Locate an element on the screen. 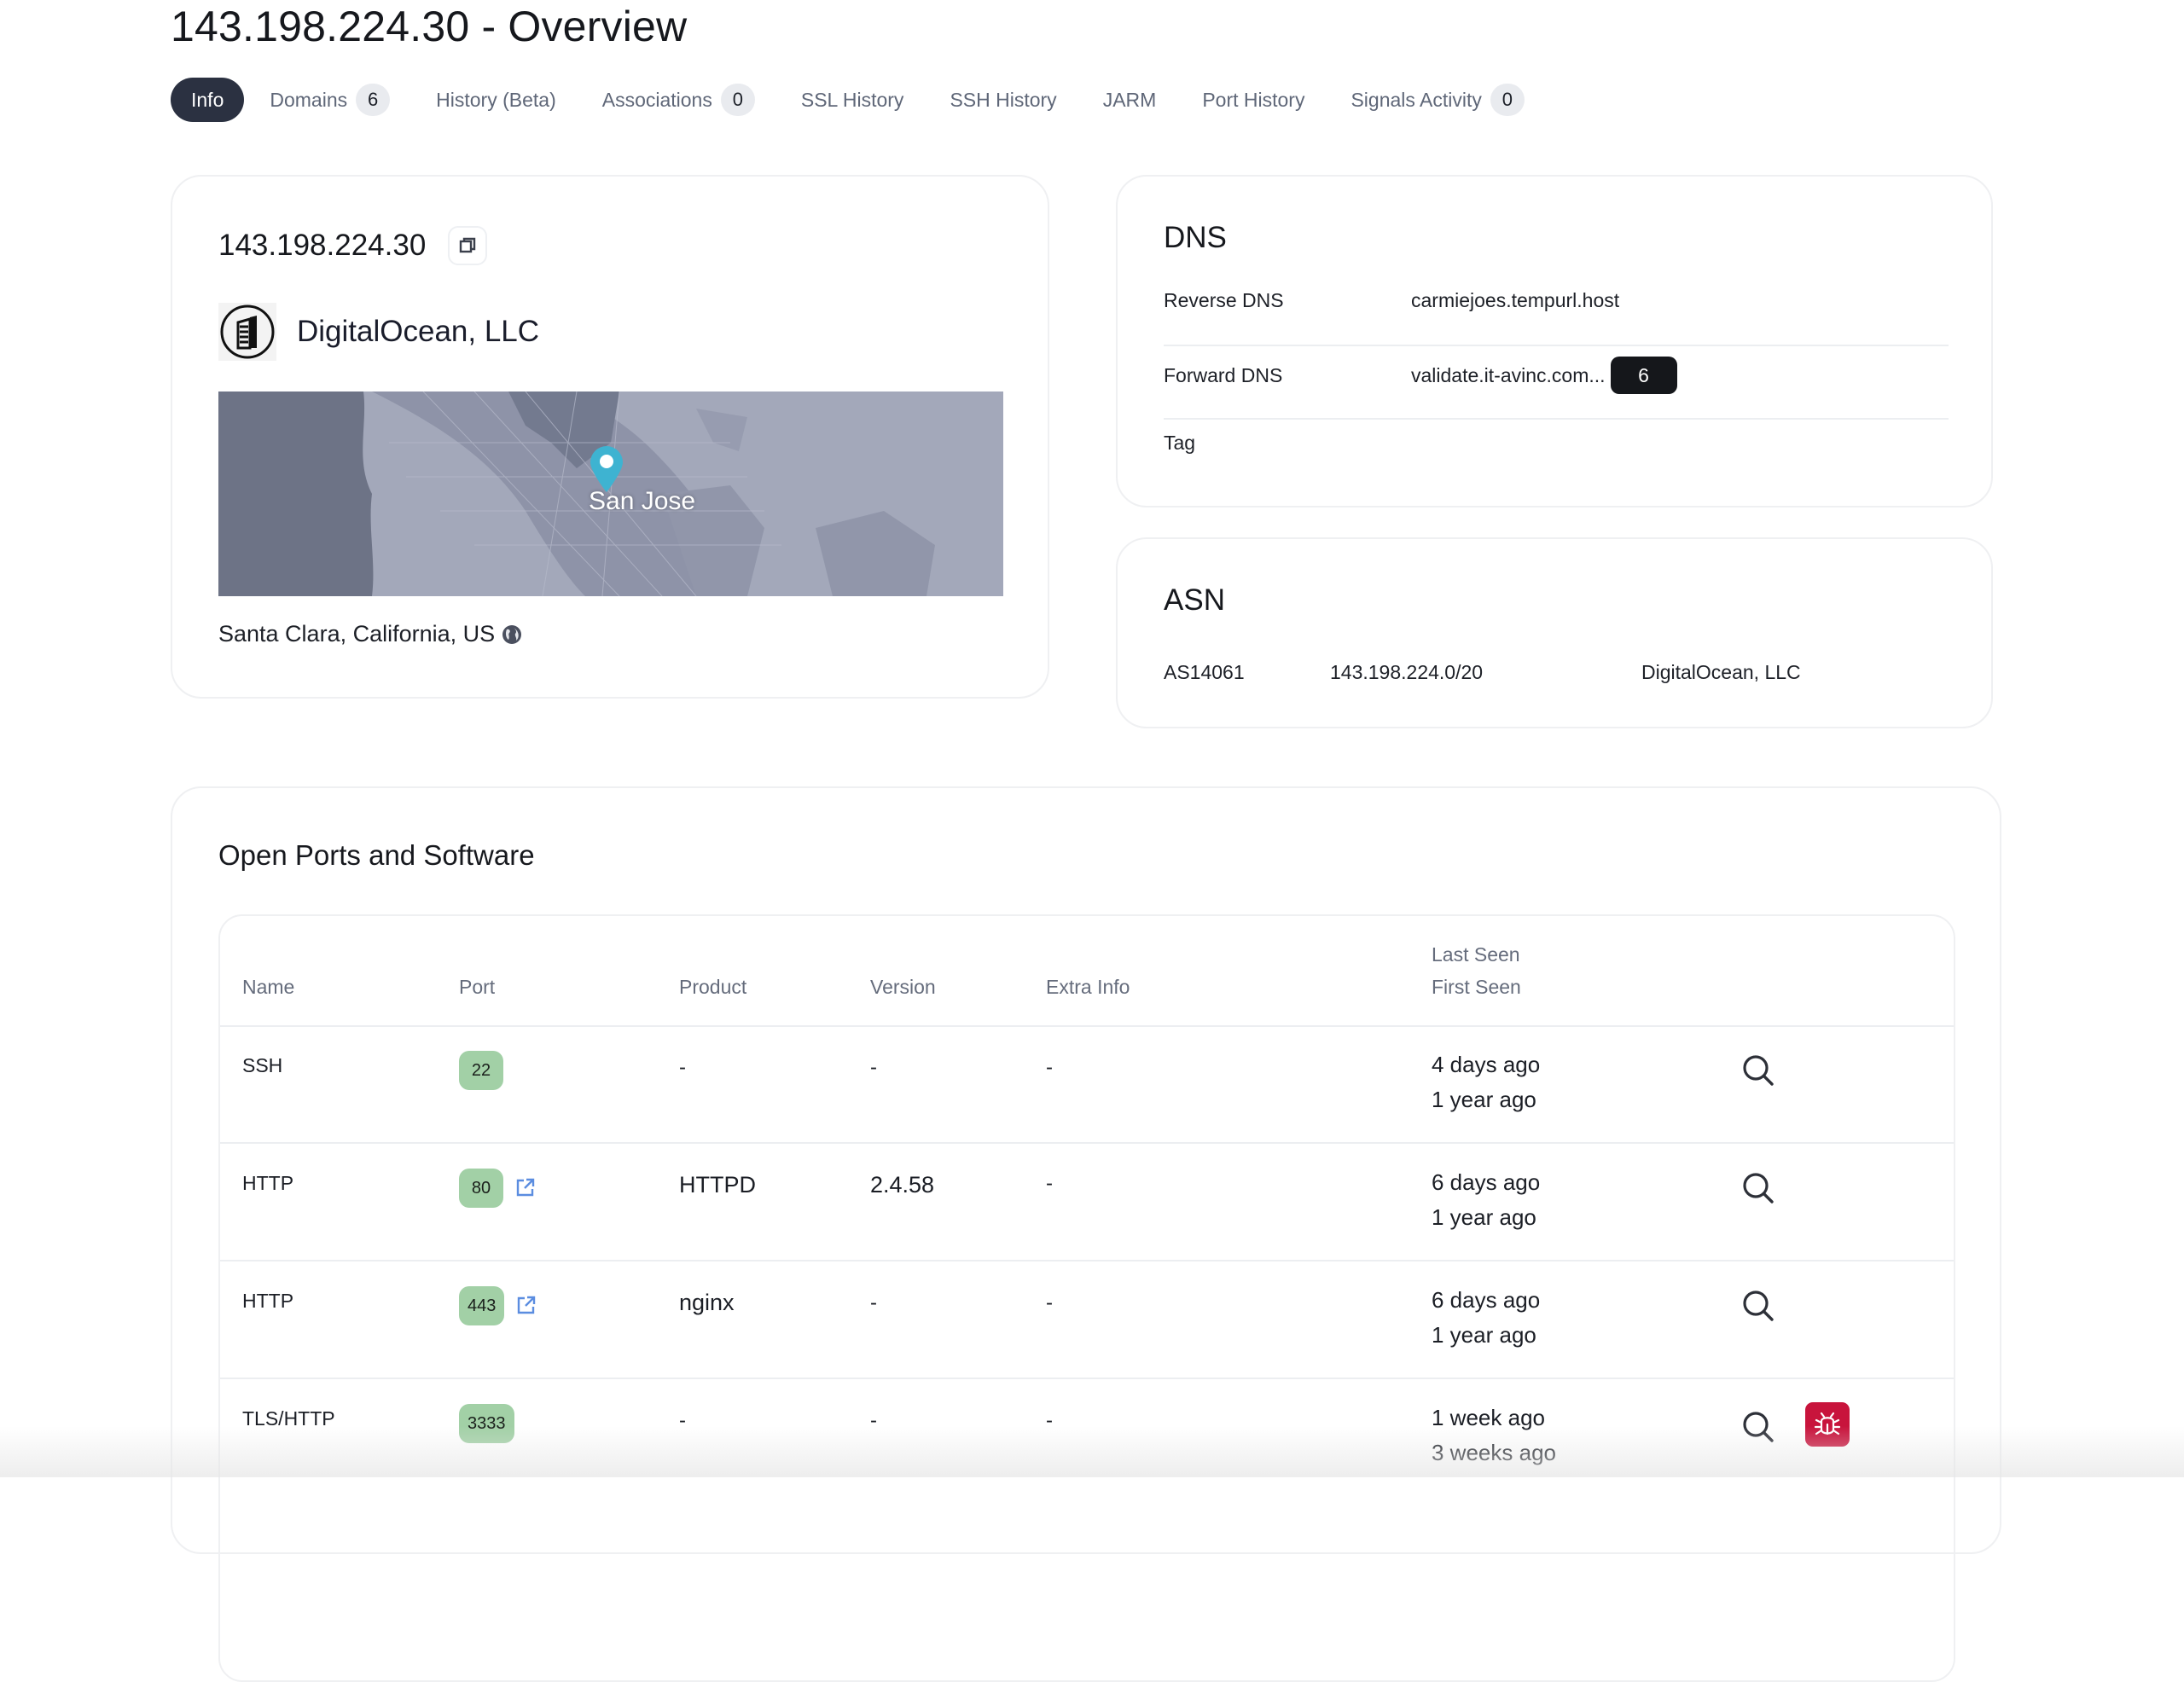 The height and width of the screenshot is (1682, 2184). location-map: San Jose is located at coordinates (611, 494).